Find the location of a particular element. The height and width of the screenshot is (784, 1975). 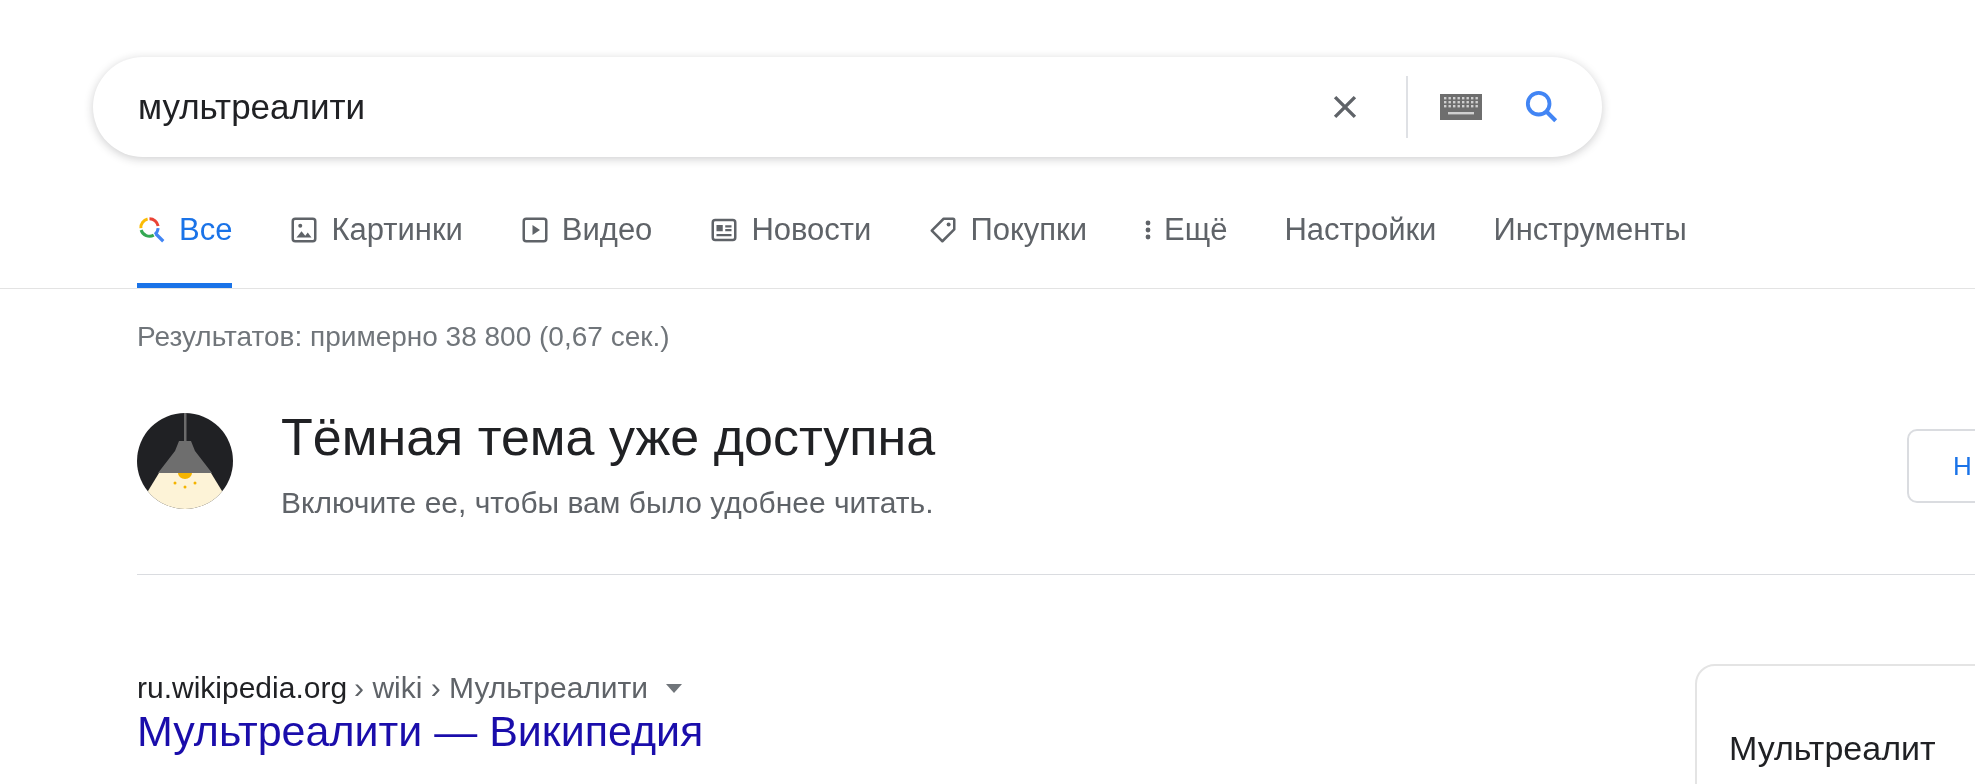

promo-title: Тёмная тема уже доступна is located at coordinates (608, 437).